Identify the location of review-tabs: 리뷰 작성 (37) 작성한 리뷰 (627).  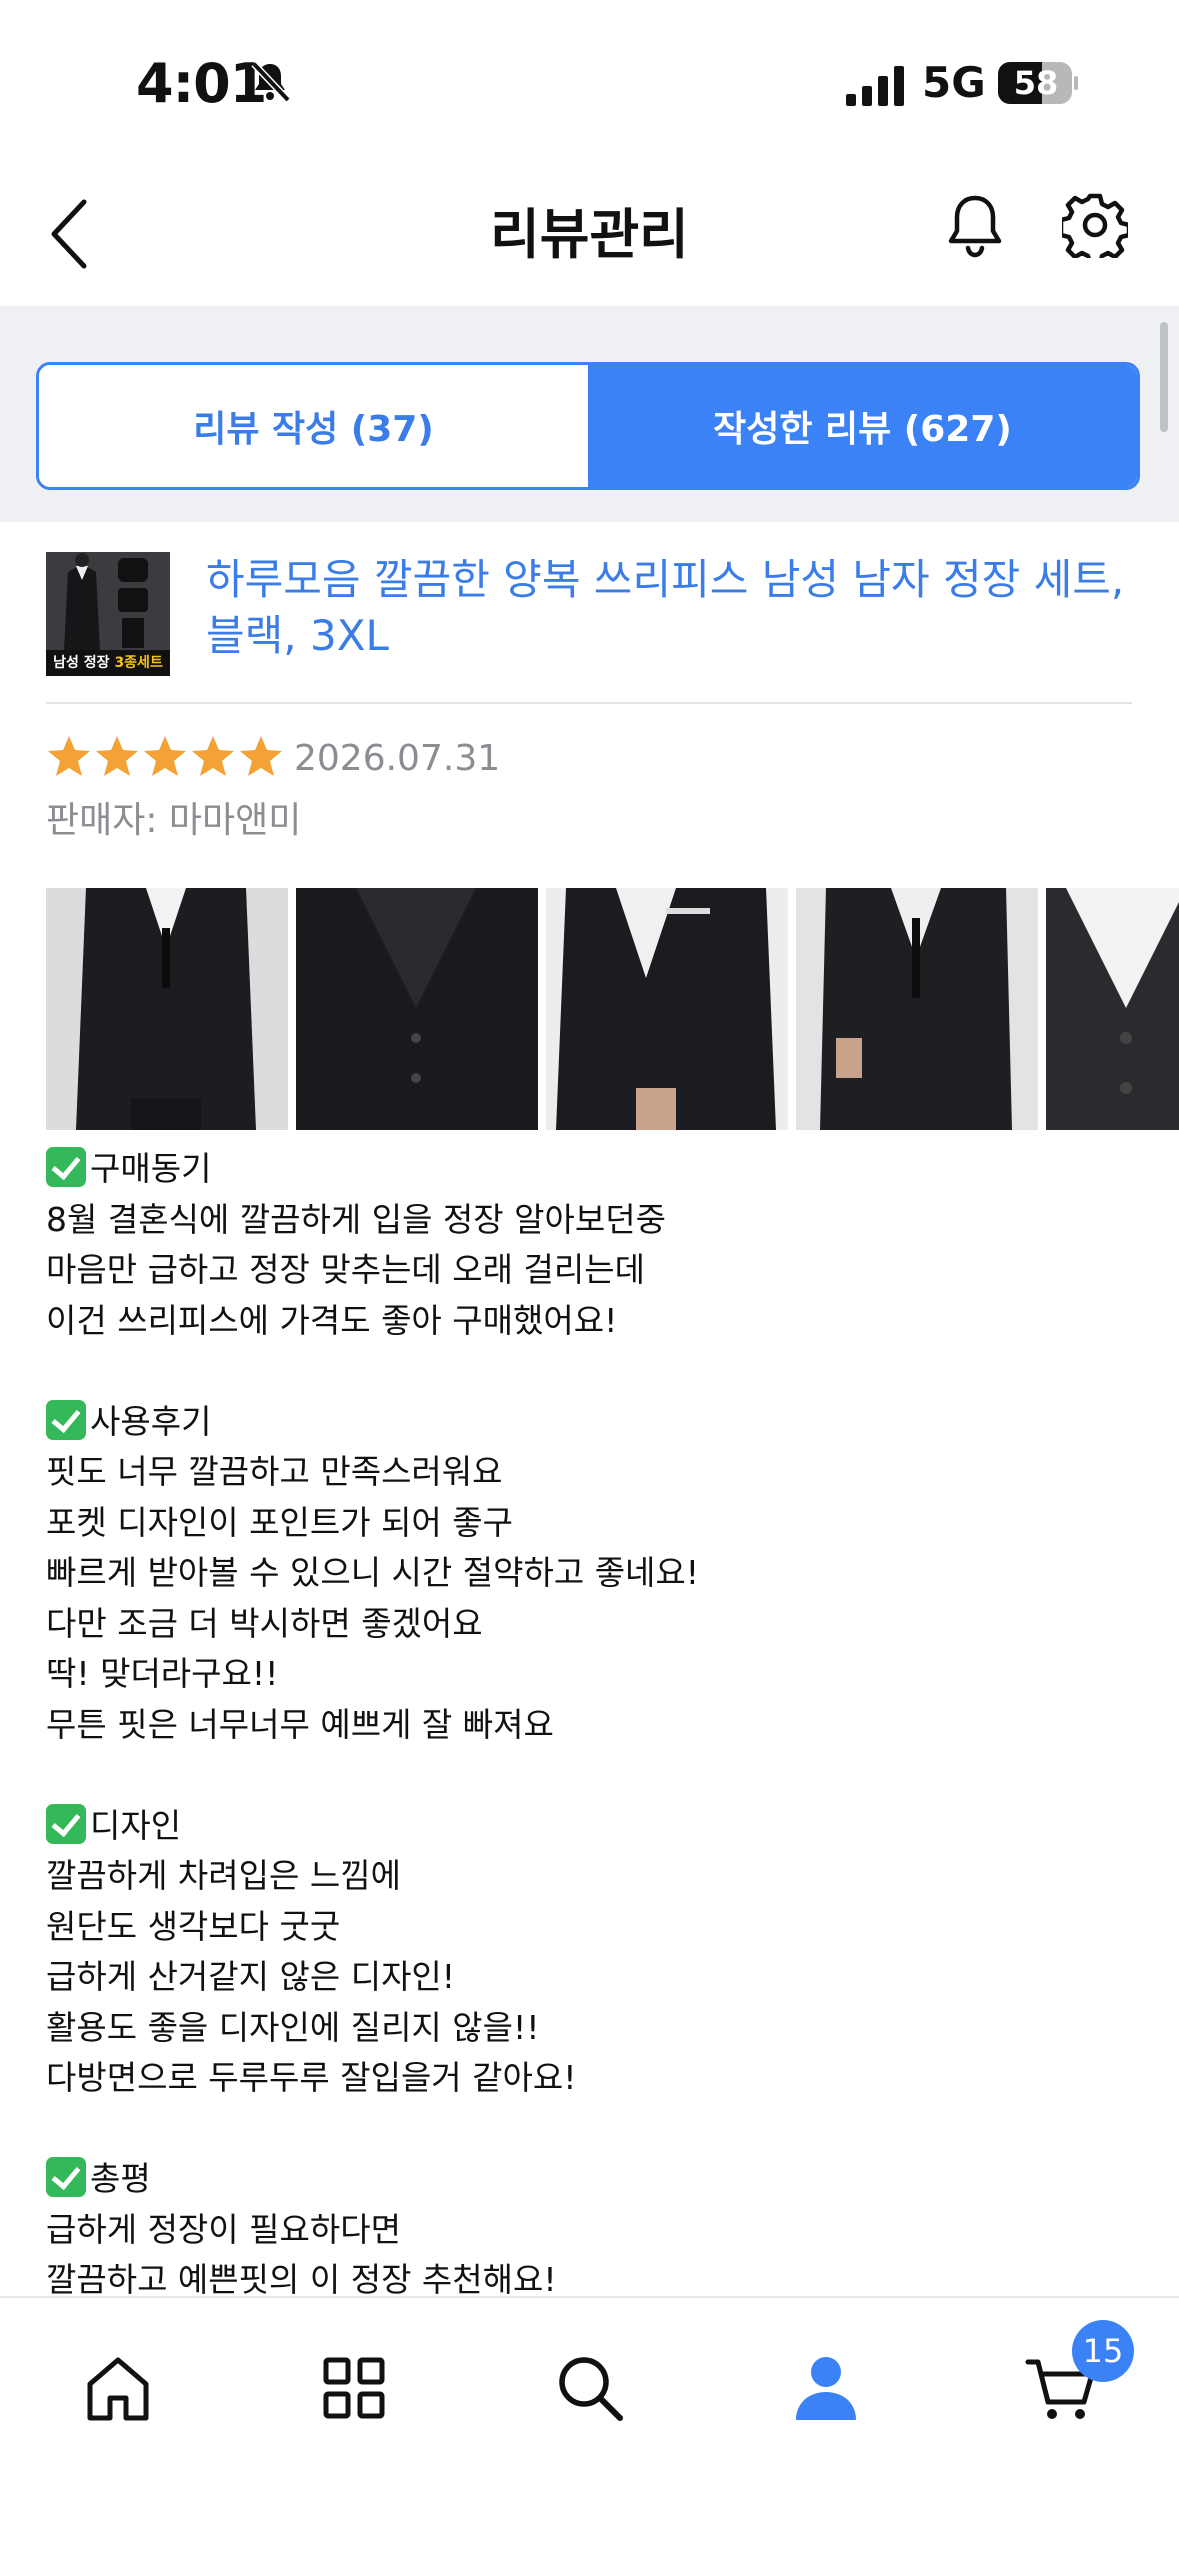
(588, 426).